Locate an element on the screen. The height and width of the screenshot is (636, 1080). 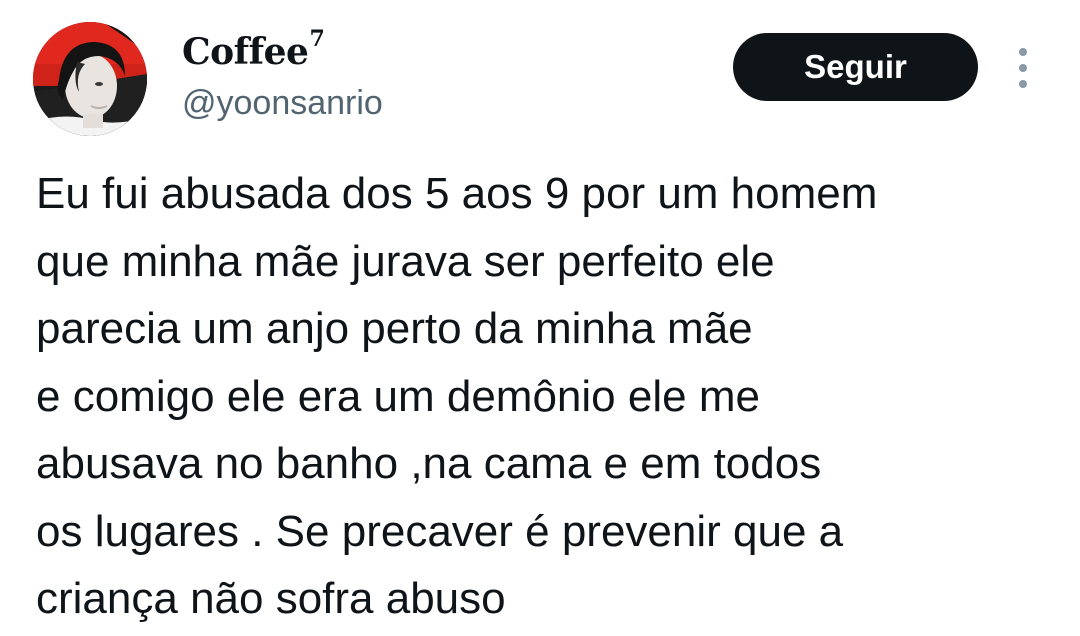
tweet-text-line: e comigo ele era um demônio ele me is located at coordinates (398, 396).